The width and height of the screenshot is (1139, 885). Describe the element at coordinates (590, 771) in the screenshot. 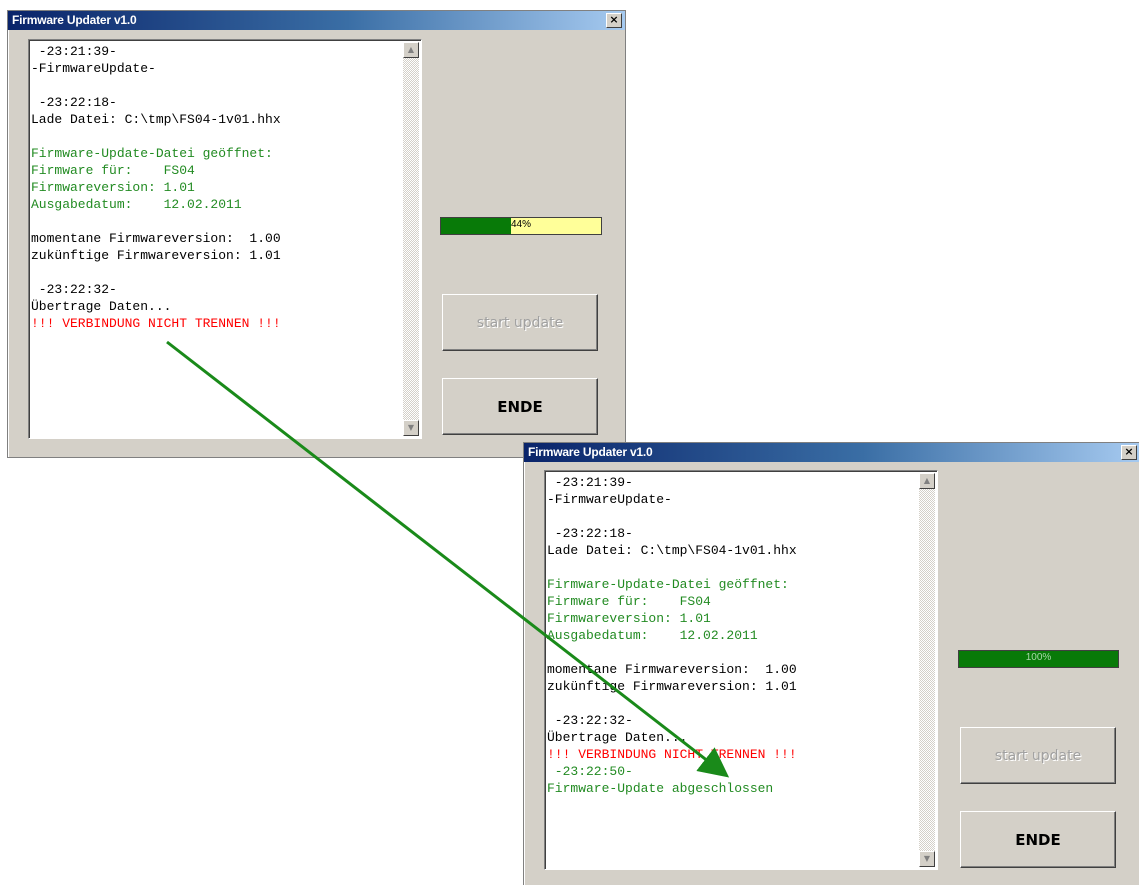

I see `log-line: -23:22:50-` at that location.